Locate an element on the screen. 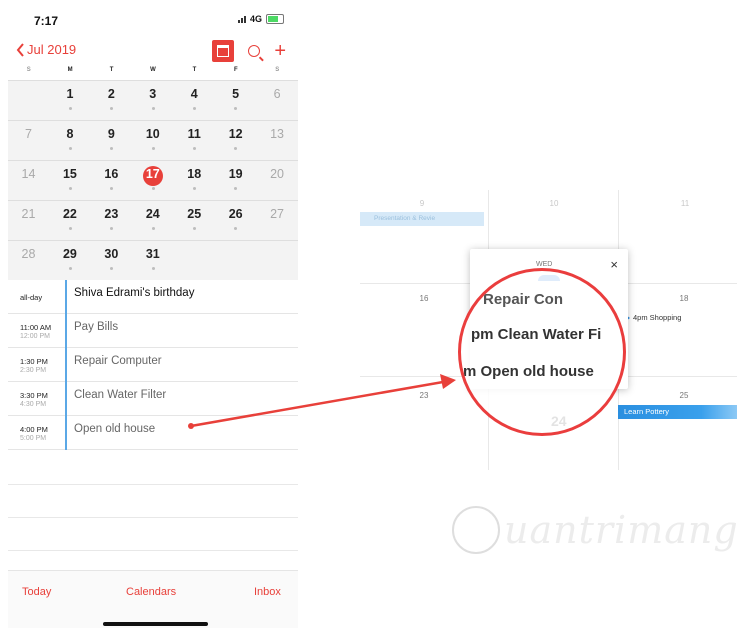 Image resolution: width=737 pixels, height=628 pixels. watermark-logo: uantrimang is located at coordinates (594, 530).